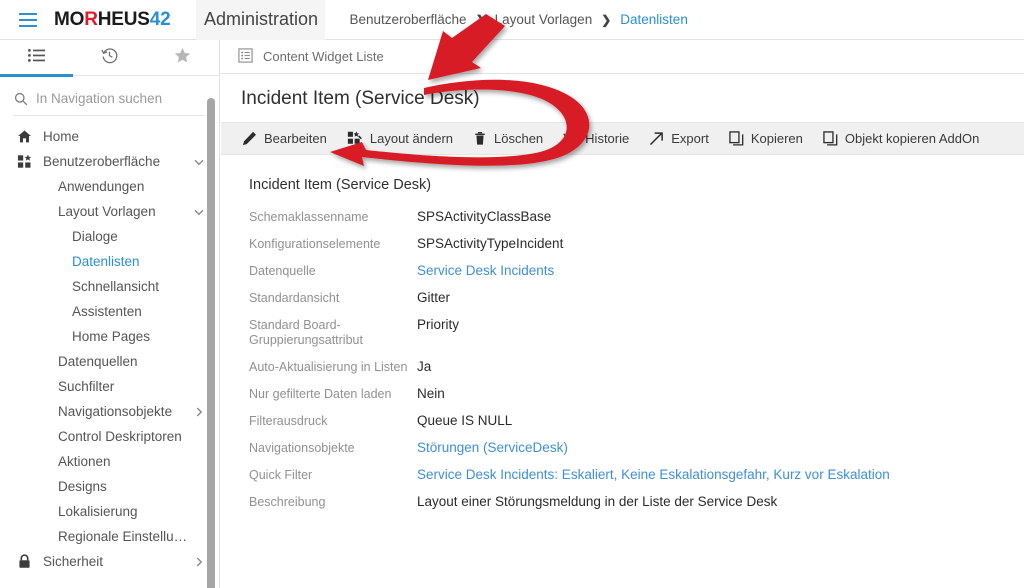  Describe the element at coordinates (116, 286) in the screenshot. I see `sidebar-item-label: Schnellansicht` at that location.